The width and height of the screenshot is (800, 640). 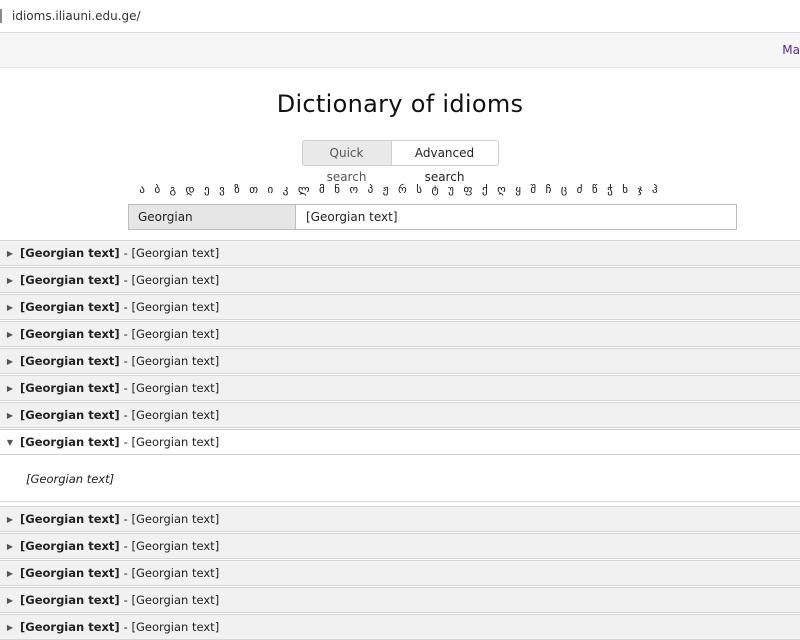 I want to click on search-input: [Georgian text], so click(x=516, y=217).